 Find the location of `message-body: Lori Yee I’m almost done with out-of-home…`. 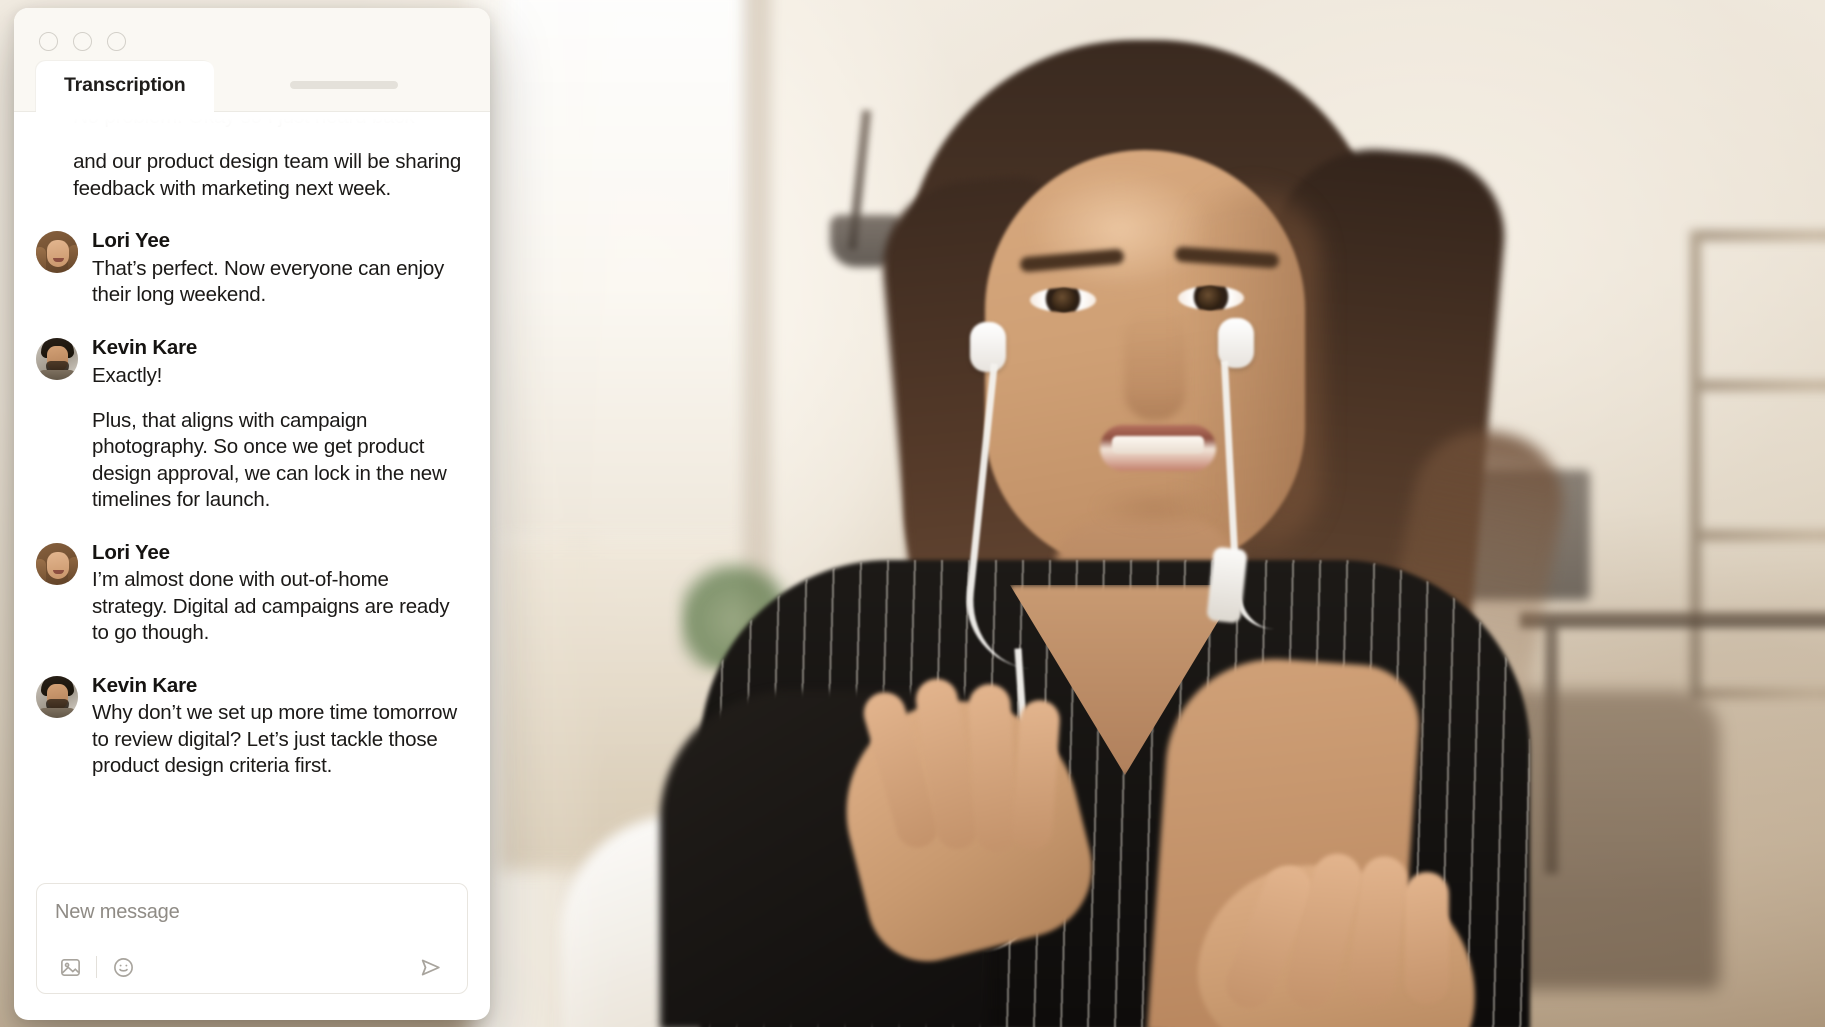

message-body: Lori Yee I’m almost done with out-of-home… is located at coordinates (278, 593).